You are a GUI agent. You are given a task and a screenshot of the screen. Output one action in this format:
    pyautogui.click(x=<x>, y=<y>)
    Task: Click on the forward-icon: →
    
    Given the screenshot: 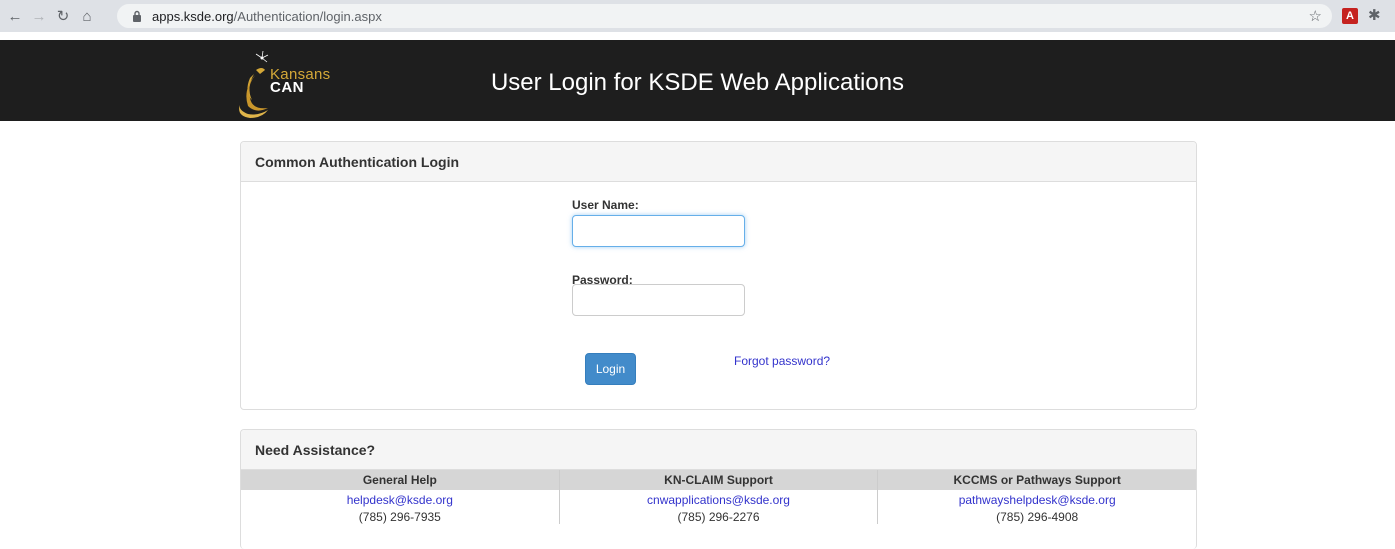 What is the action you would take?
    pyautogui.click(x=39, y=16)
    